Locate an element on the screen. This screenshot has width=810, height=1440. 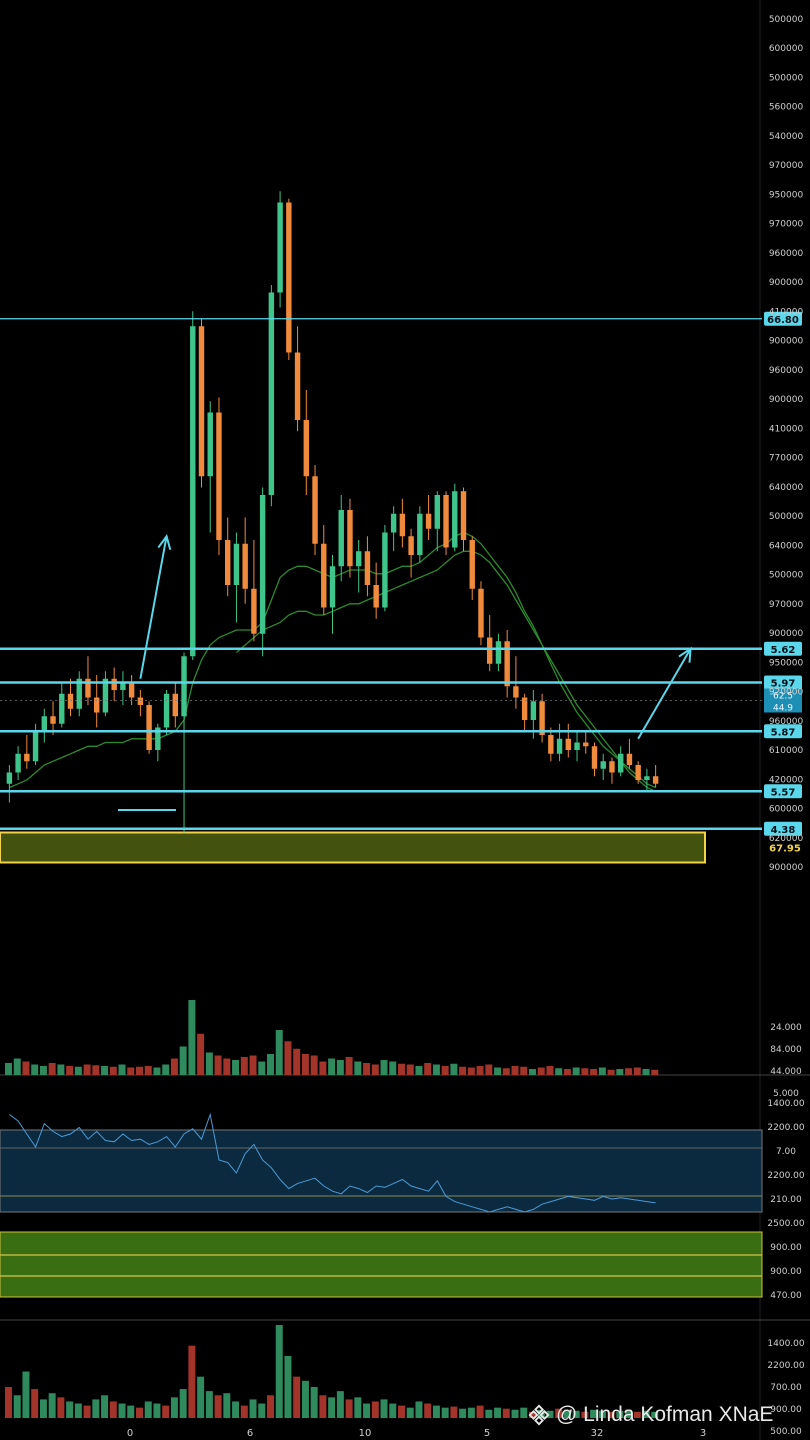
price-axis-tick-label: 920000 is located at coordinates (786, 693).